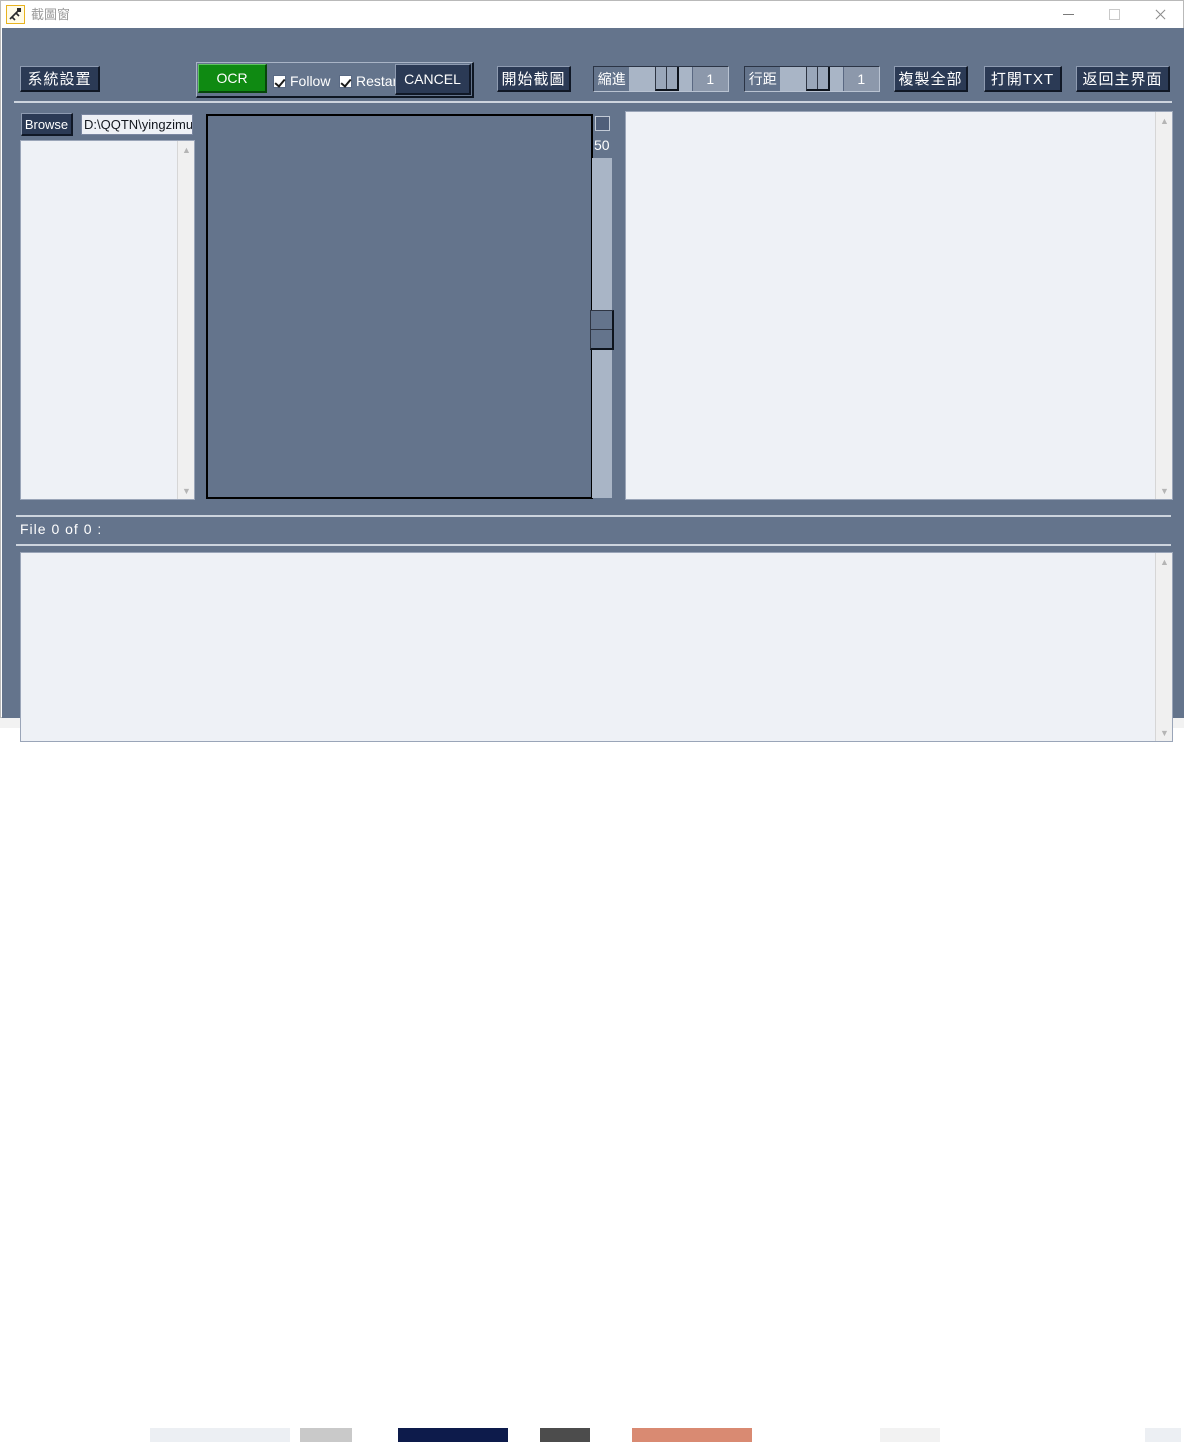  I want to click on file-counter-label: File 0 of 0 :, so click(61, 529).